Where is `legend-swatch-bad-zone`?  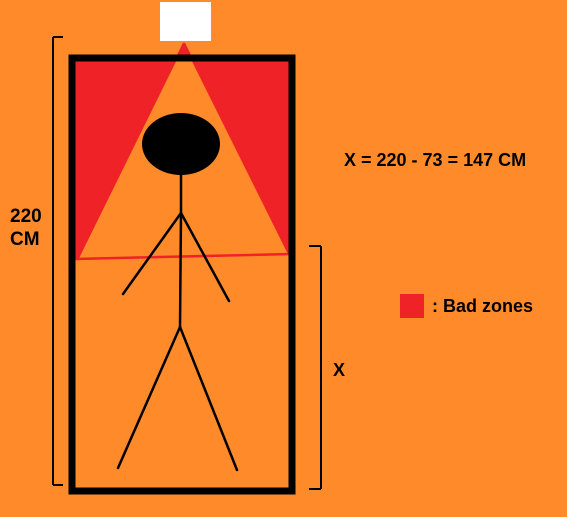 legend-swatch-bad-zone is located at coordinates (412, 306).